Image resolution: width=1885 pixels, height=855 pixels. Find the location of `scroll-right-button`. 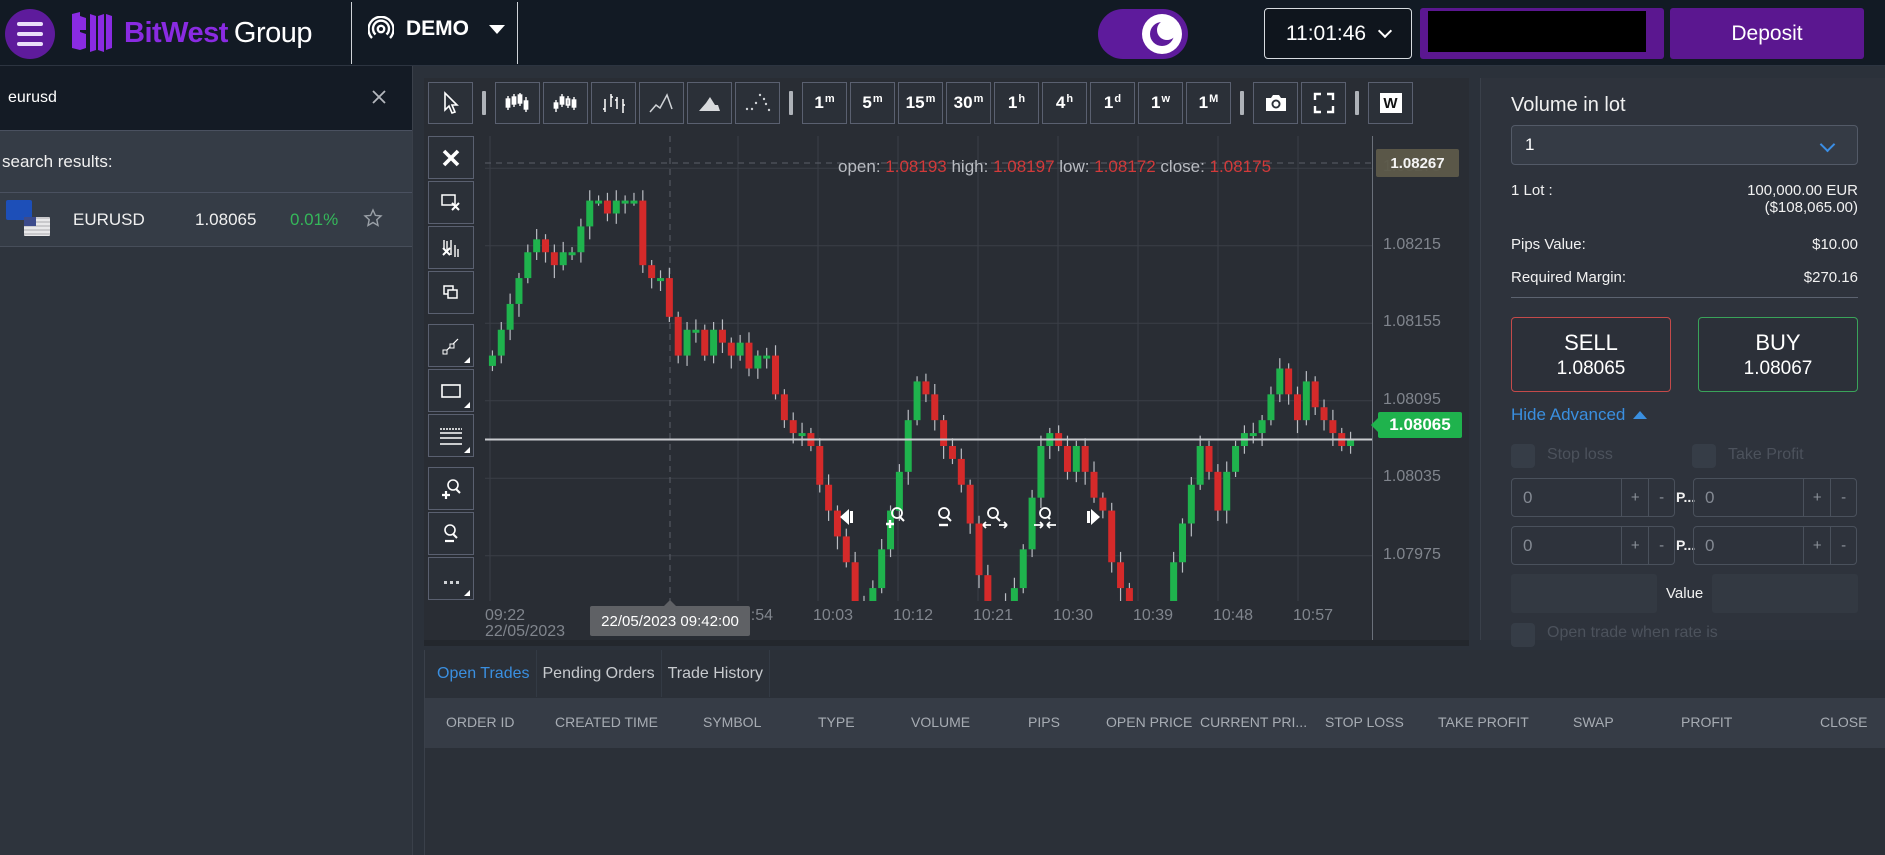

scroll-right-button is located at coordinates (1095, 517).